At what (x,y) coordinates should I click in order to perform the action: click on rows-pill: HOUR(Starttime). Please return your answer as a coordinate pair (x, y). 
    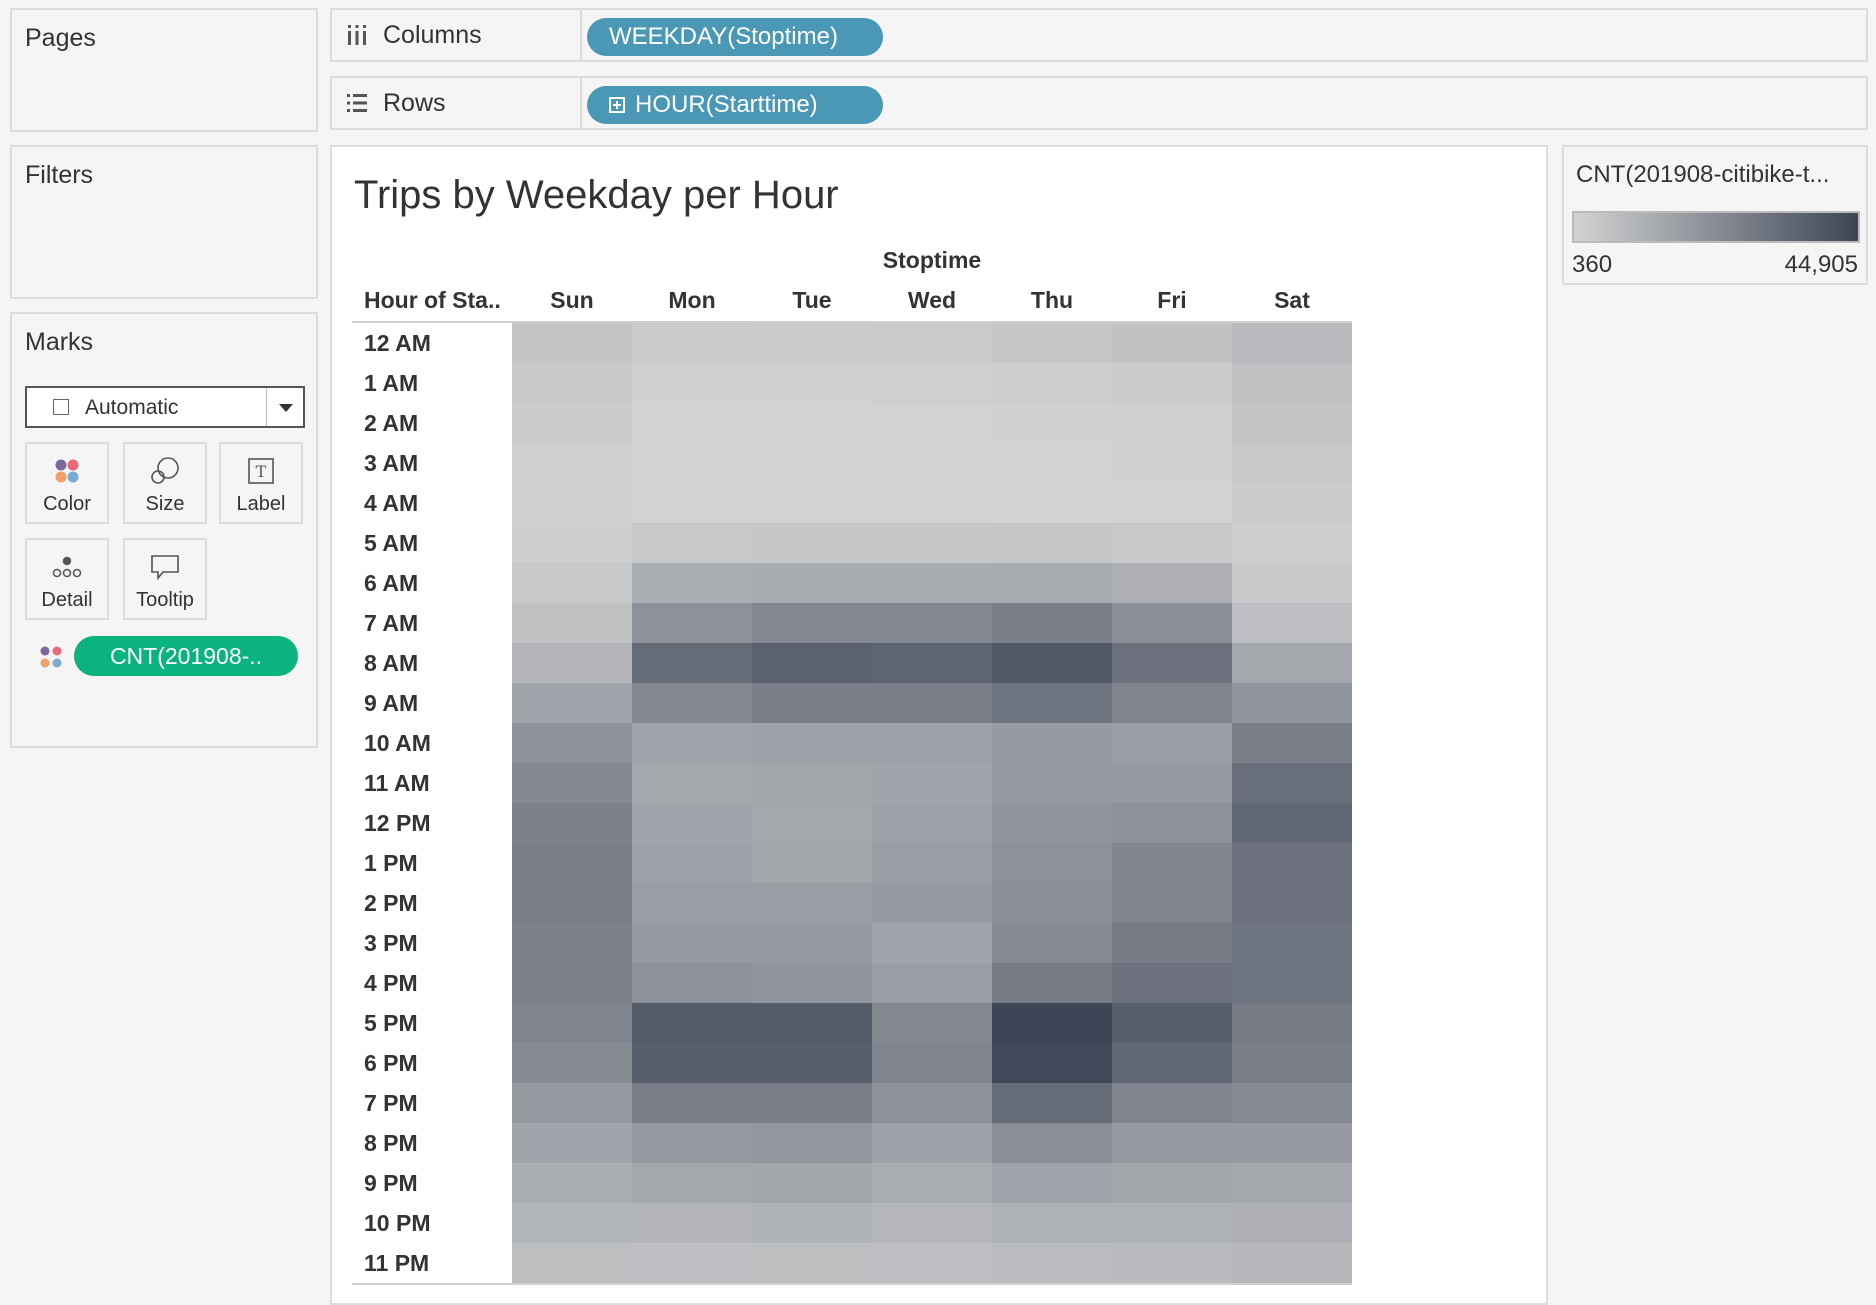
    Looking at the image, I should click on (735, 105).